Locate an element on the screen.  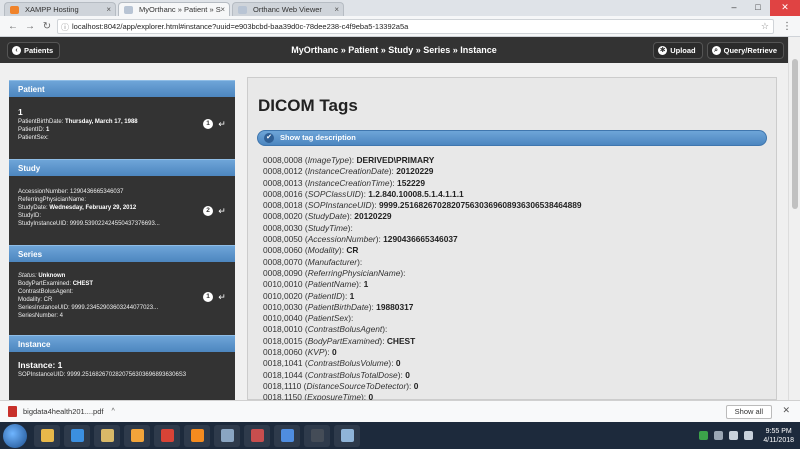
tag-code: 0018,0015 is located at coordinates (283, 340).